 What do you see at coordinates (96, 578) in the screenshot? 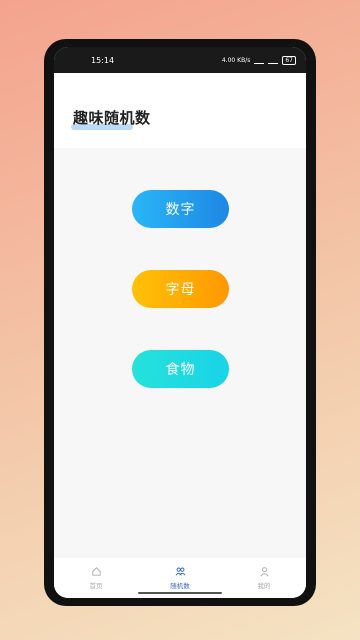
I see `tab-home: 首页` at bounding box center [96, 578].